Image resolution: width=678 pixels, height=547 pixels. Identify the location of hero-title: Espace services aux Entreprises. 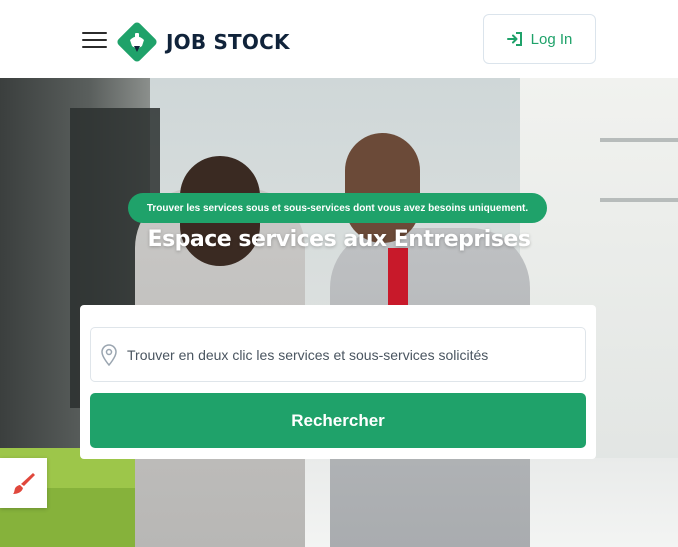
(339, 239).